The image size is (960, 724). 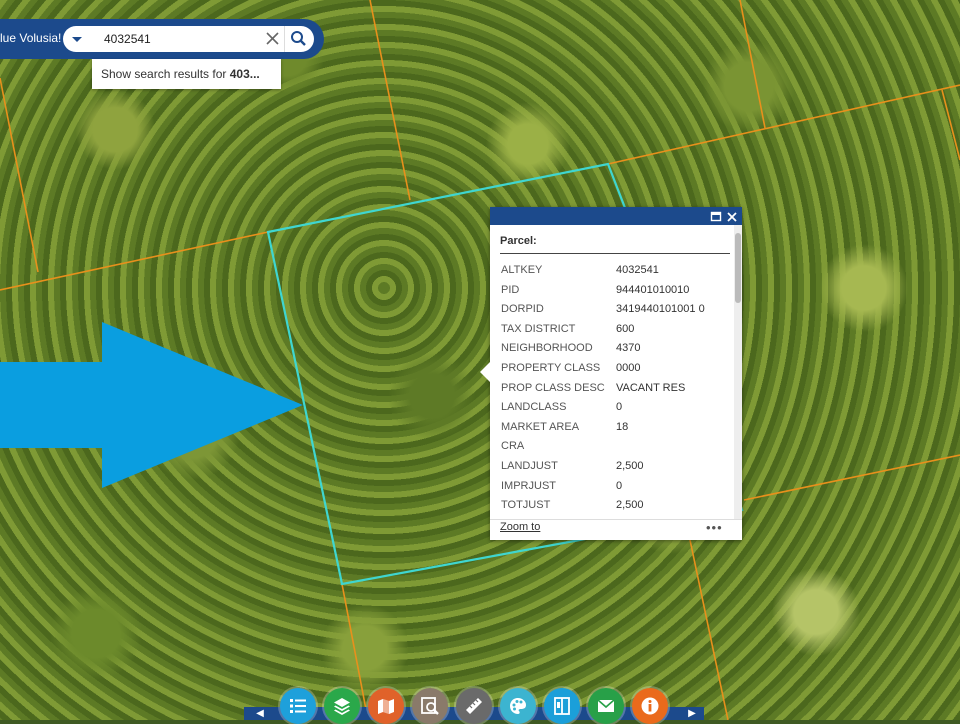 I want to click on attribute-row: LANDJUST 2,500, so click(x=616, y=467).